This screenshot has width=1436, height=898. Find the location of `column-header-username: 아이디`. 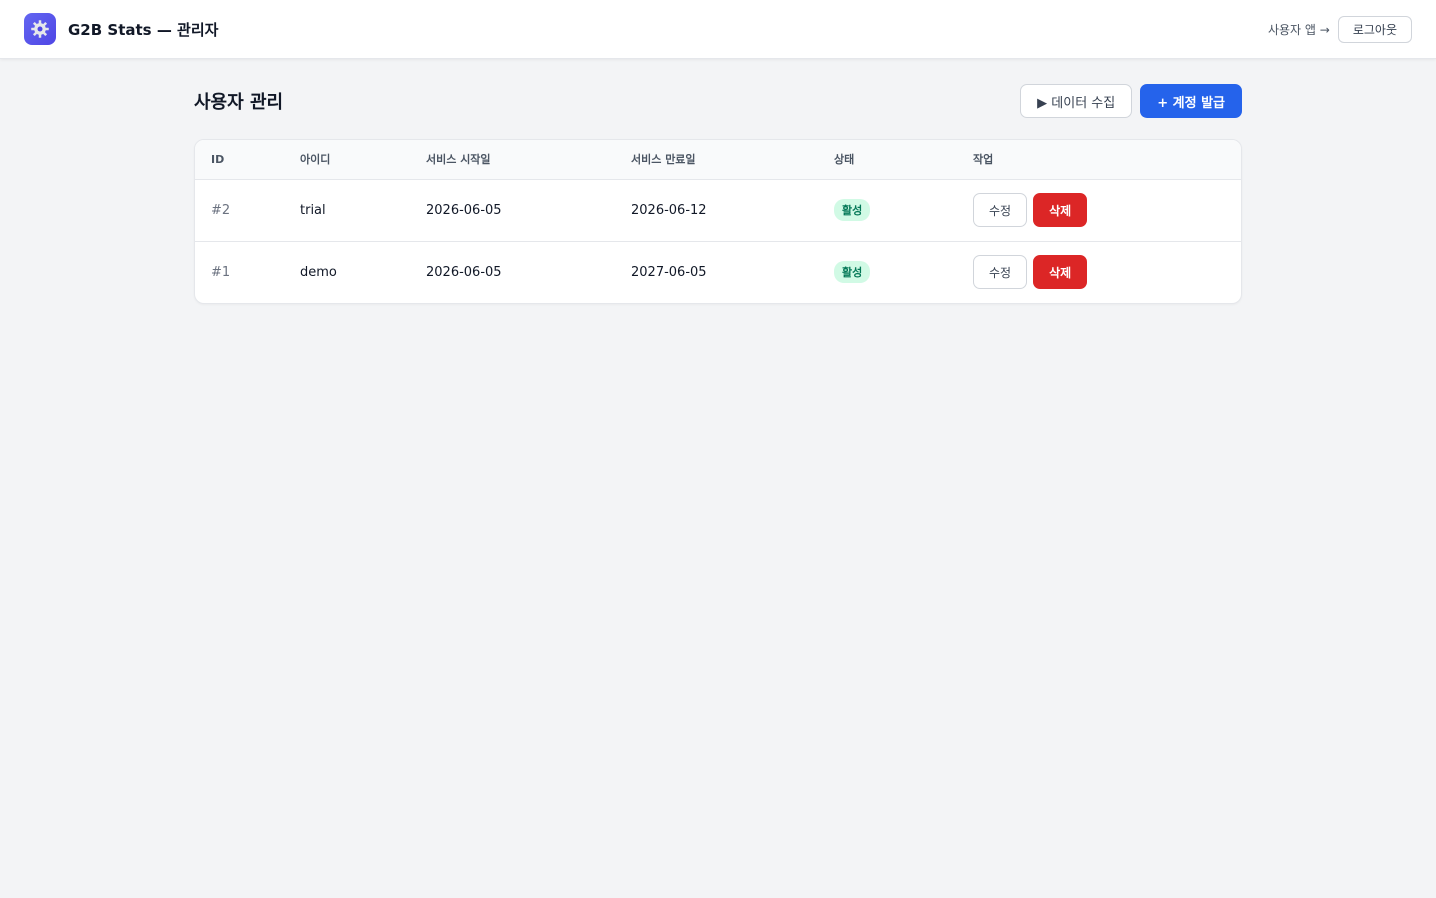

column-header-username: 아이디 is located at coordinates (363, 160).